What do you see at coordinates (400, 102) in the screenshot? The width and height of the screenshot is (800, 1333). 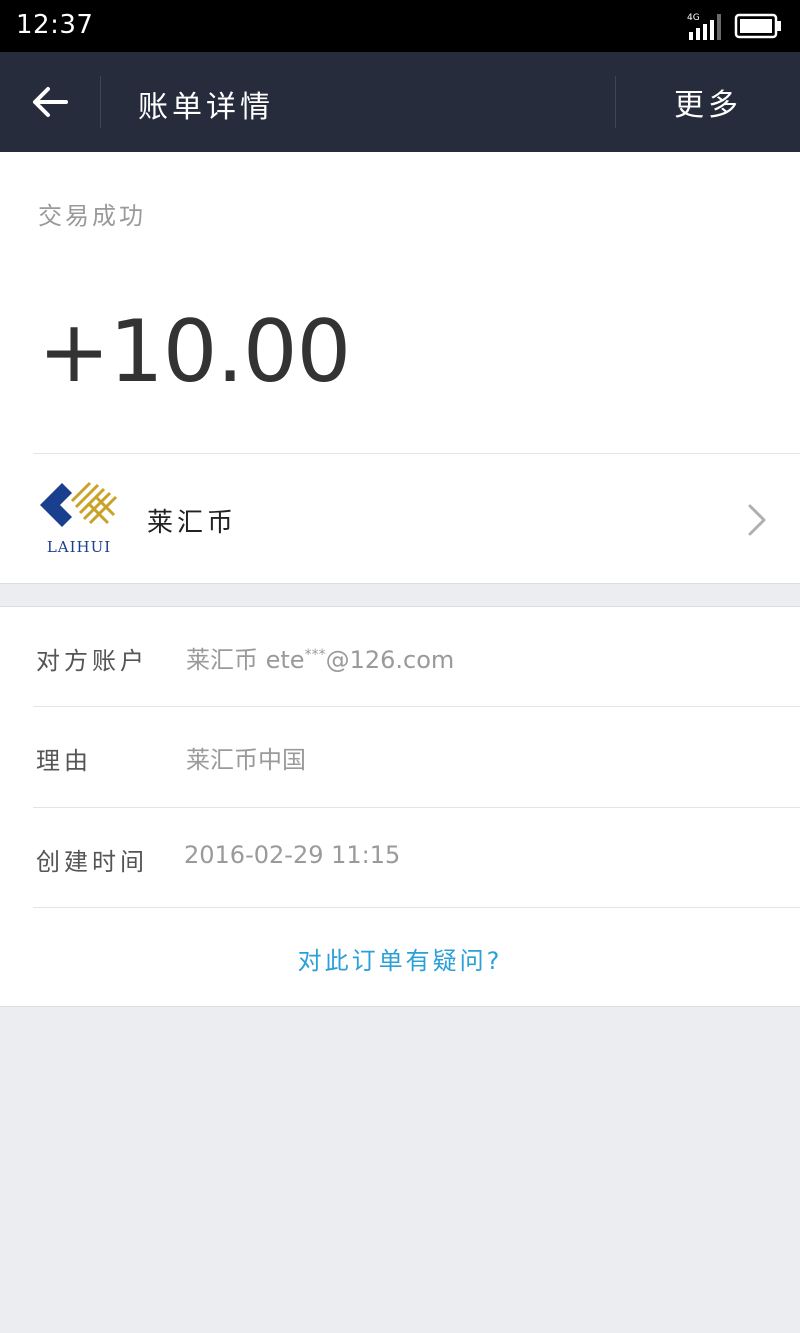 I see `top-navbar: 账单详情 更多` at bounding box center [400, 102].